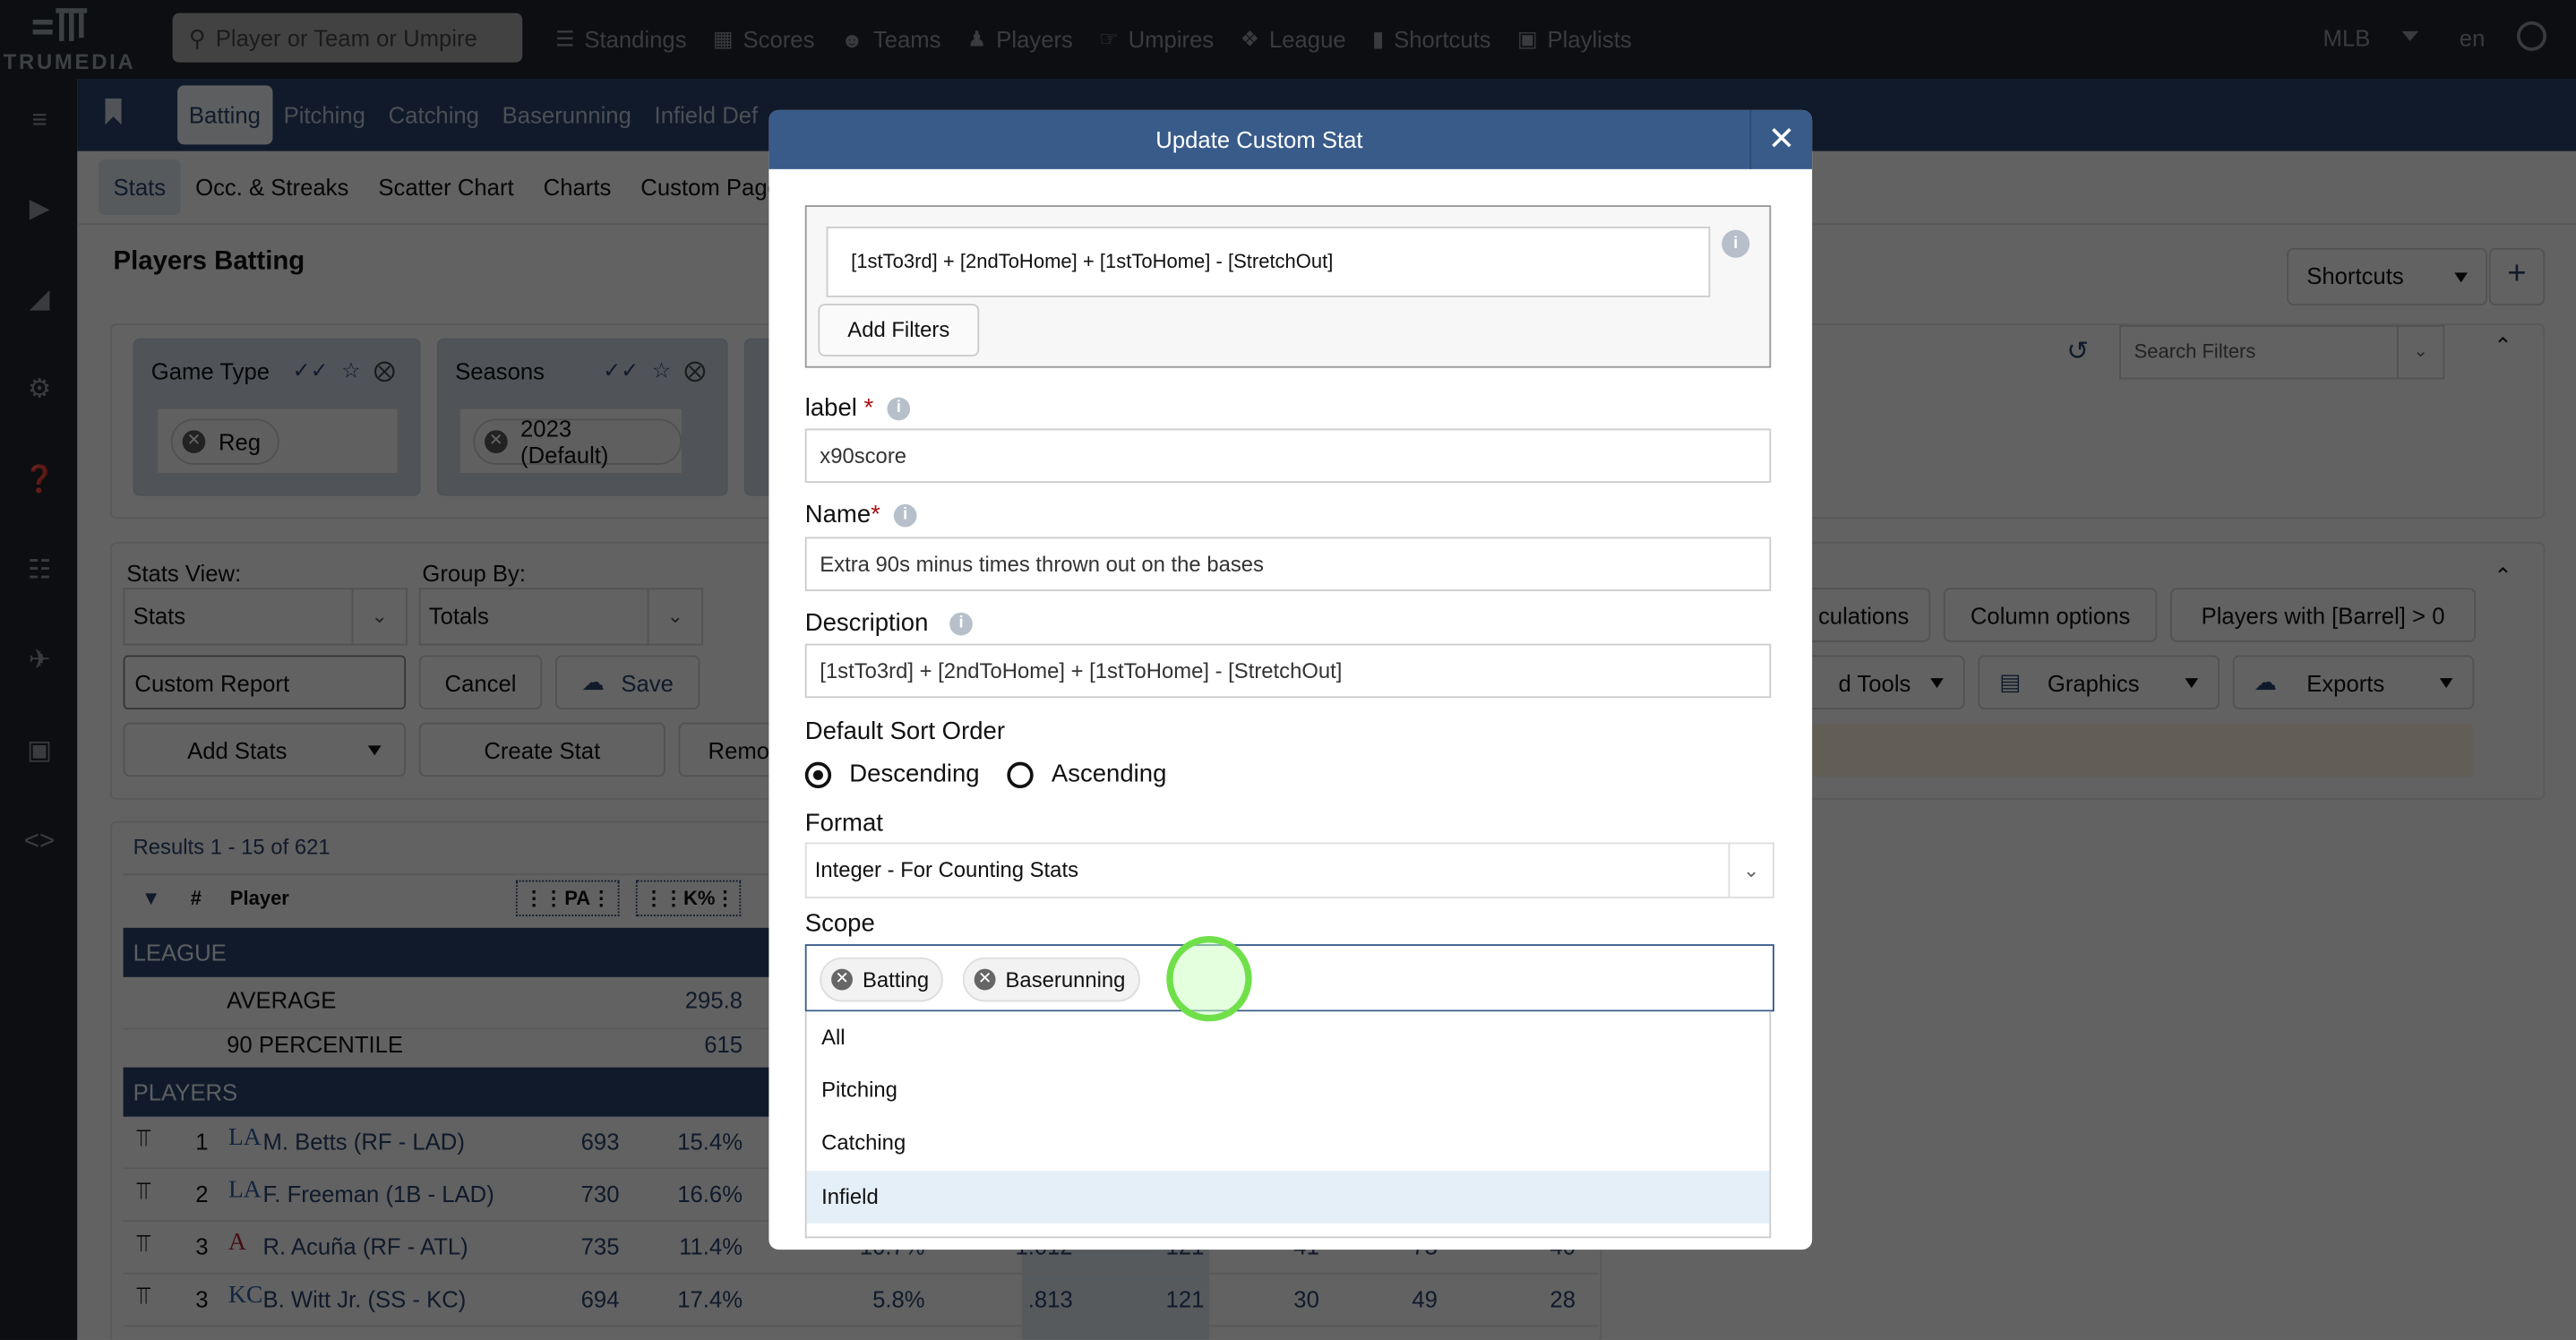 Image resolution: width=2576 pixels, height=1340 pixels. Describe the element at coordinates (899, 330) in the screenshot. I see `add-filters-button: Add Filters` at that location.